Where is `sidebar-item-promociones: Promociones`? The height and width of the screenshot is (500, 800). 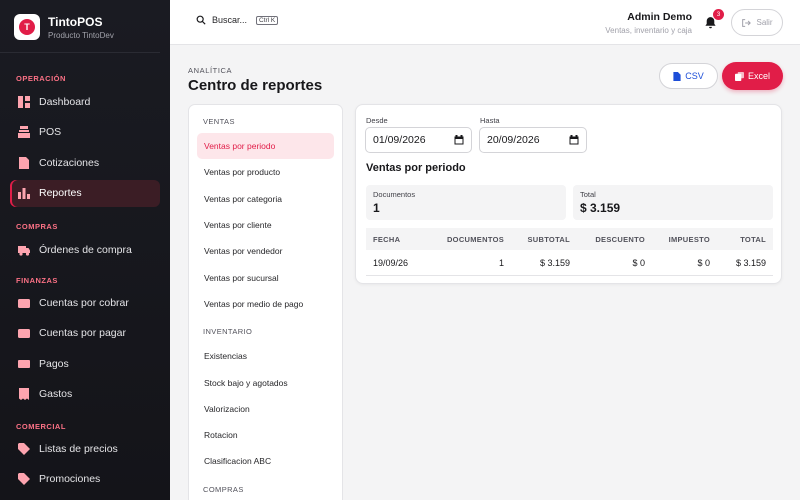
sidebar-item-promociones: Promociones is located at coordinates (85, 479).